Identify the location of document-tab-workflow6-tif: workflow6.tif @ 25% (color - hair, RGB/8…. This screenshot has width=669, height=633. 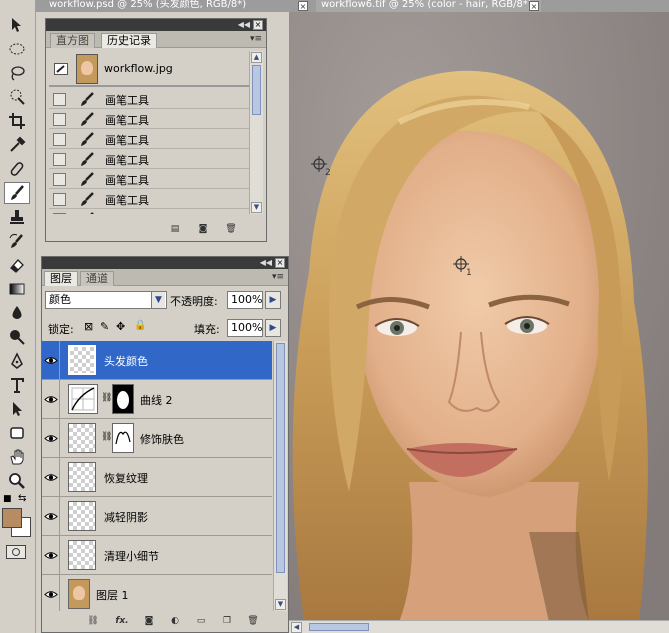
(428, 6).